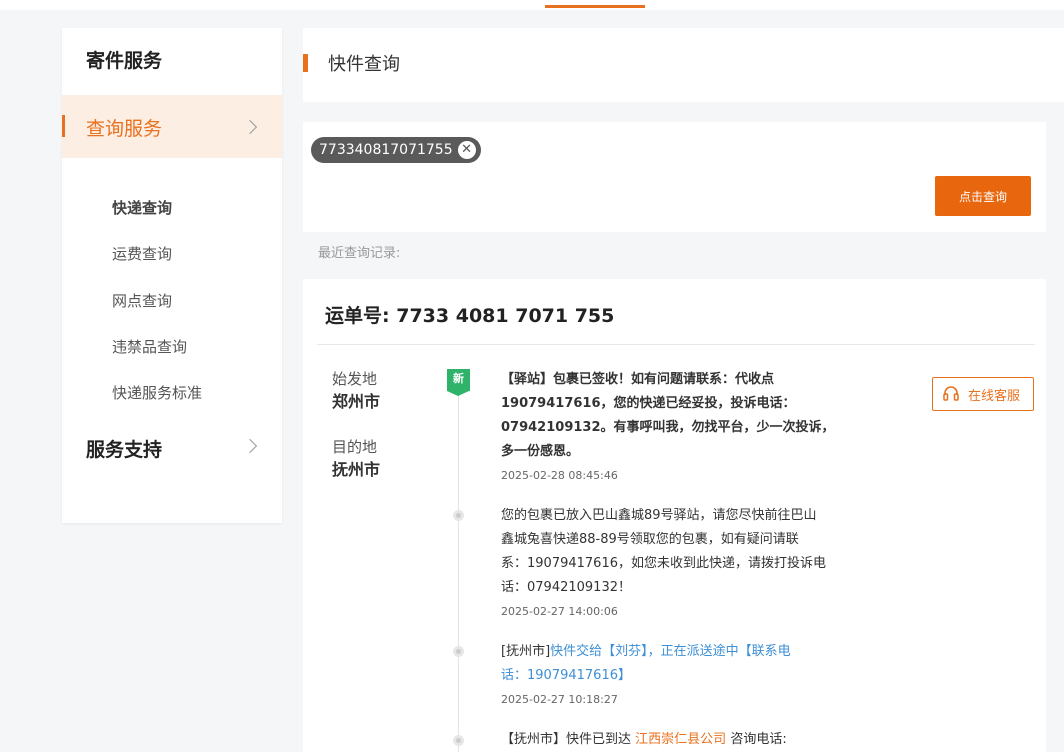 The width and height of the screenshot is (1064, 752). What do you see at coordinates (356, 401) in the screenshot?
I see `origin-city: 郑州市` at bounding box center [356, 401].